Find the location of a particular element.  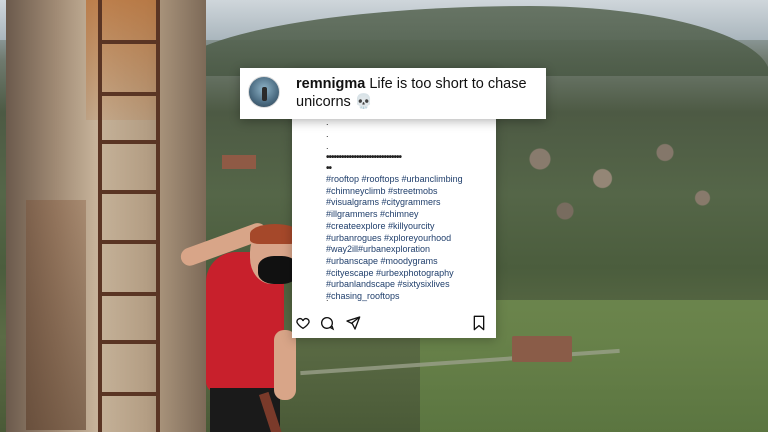

hashtag-line: #urbanrogues #xploreyourhood is located at coordinates (408, 239).